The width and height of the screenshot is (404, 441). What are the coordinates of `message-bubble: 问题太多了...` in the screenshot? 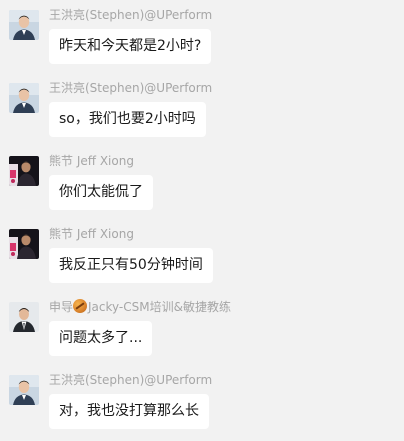 It's located at (101, 338).